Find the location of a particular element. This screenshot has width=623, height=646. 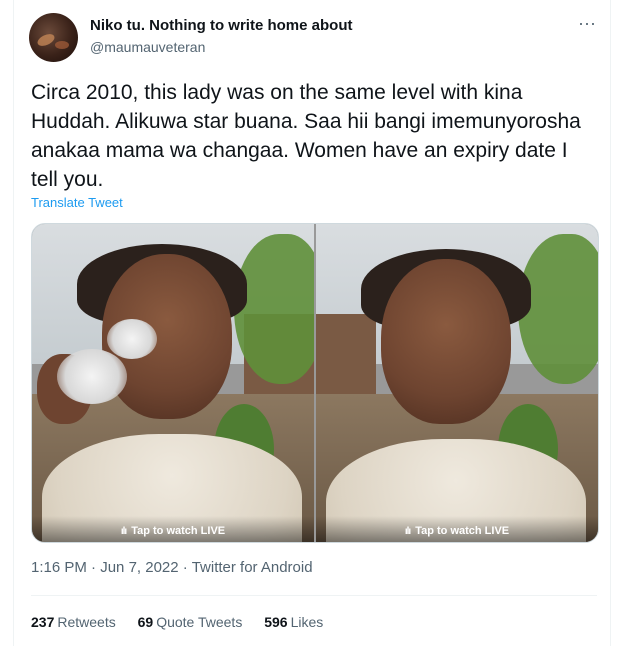

tweet-stats: 237 Retweets 69 Quote Tweets 596 Likes is located at coordinates (186, 622).